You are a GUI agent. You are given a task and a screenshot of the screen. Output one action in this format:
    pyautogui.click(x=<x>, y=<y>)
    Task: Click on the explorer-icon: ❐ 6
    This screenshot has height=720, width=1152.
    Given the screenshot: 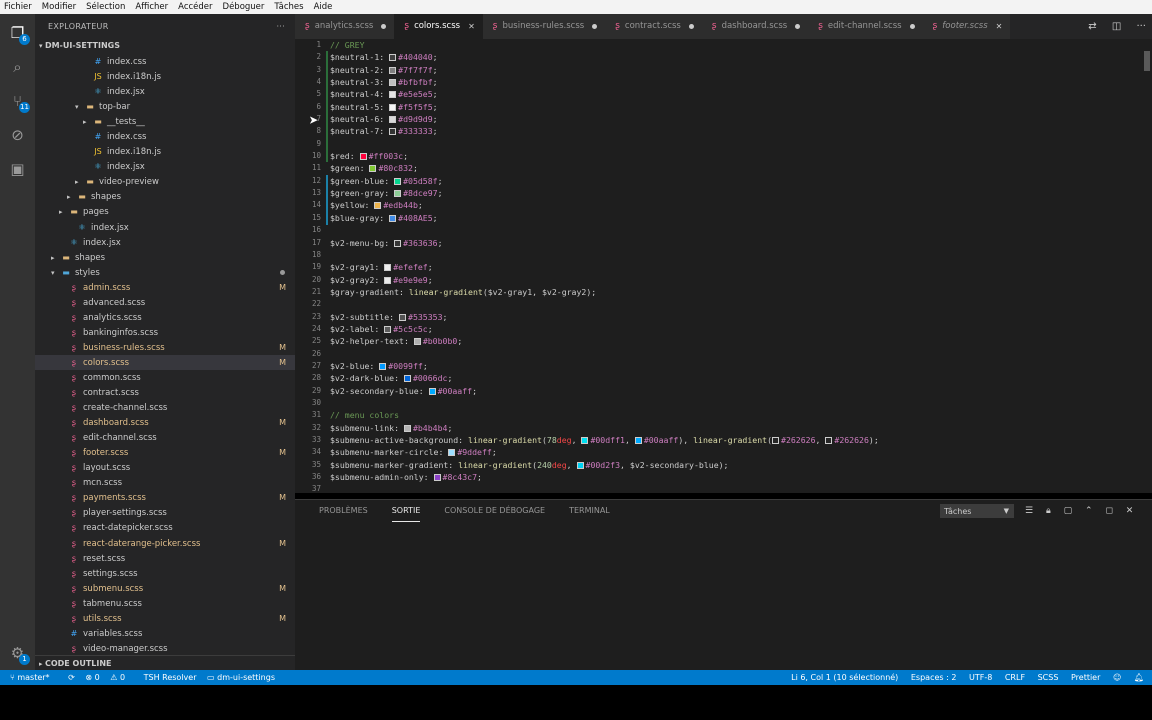 What is the action you would take?
    pyautogui.click(x=19, y=34)
    